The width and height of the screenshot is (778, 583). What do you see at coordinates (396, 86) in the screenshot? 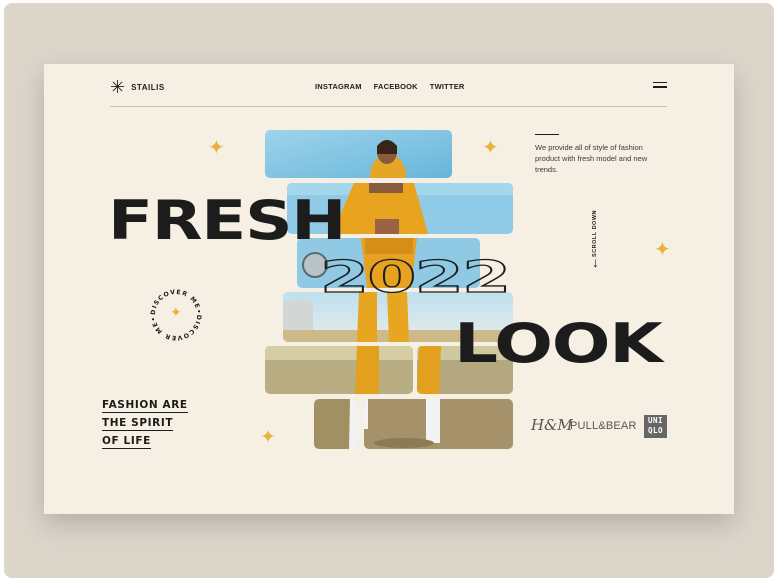
I see `nav-facebook: FACEBOOK` at bounding box center [396, 86].